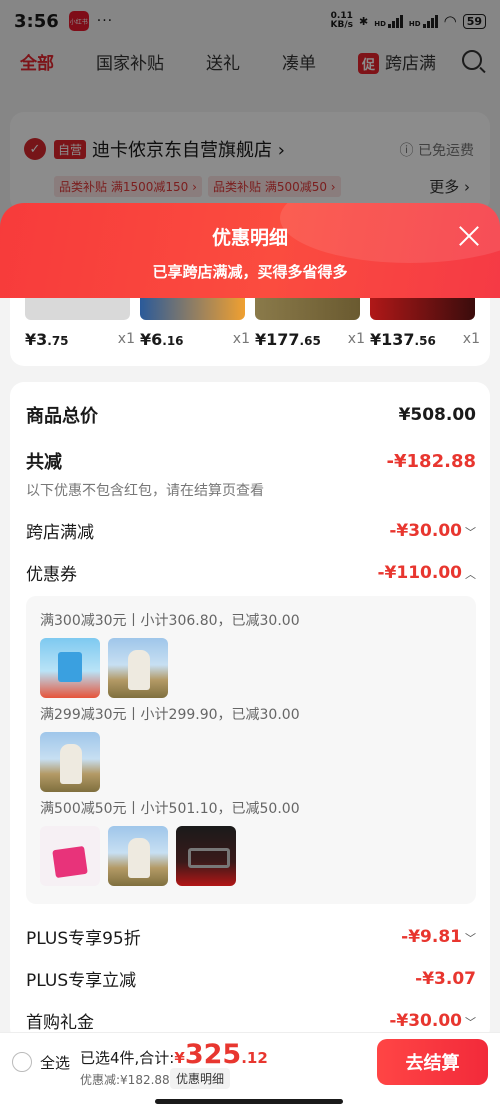  What do you see at coordinates (403, 339) in the screenshot?
I see `product-price: ¥137.56` at bounding box center [403, 339].